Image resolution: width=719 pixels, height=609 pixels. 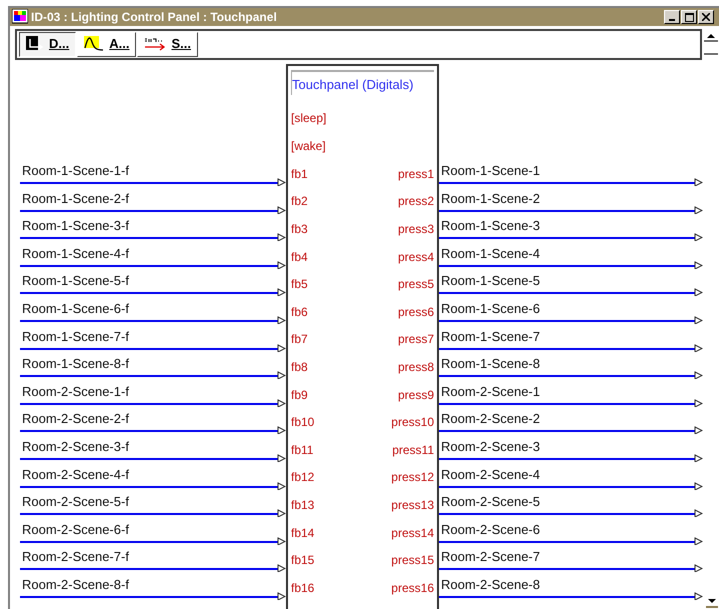 What do you see at coordinates (155, 44) in the screenshot?
I see `serial-arrow-icon` at bounding box center [155, 44].